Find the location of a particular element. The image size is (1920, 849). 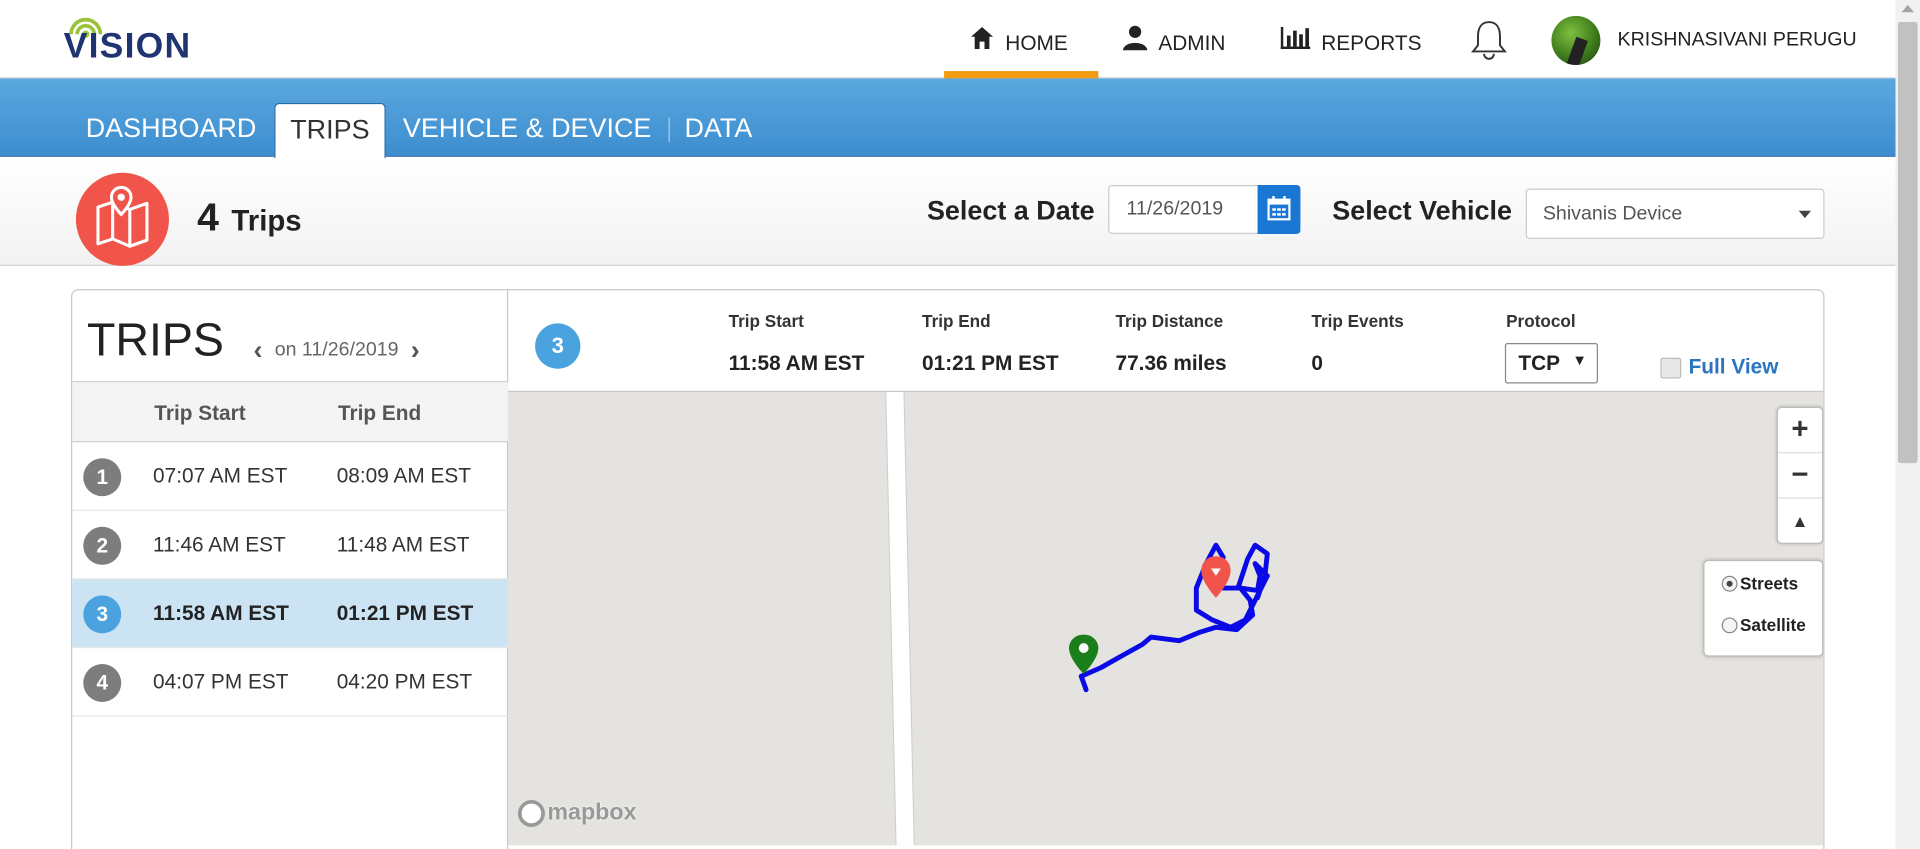

start-marker is located at coordinates (1083, 654).